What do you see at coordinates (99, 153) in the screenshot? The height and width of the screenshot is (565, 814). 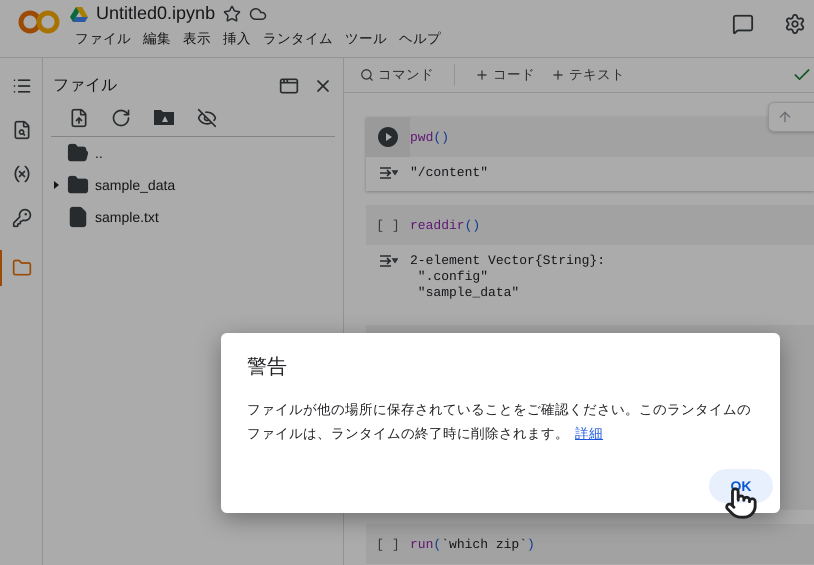 I see `file-name: ..` at bounding box center [99, 153].